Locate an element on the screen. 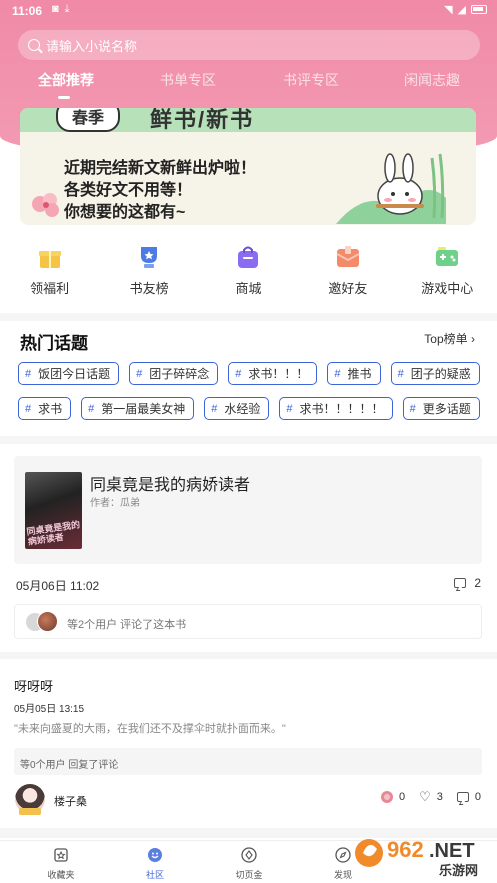 This screenshot has height=883, width=497. like-button: ♡ 3 is located at coordinates (431, 796).